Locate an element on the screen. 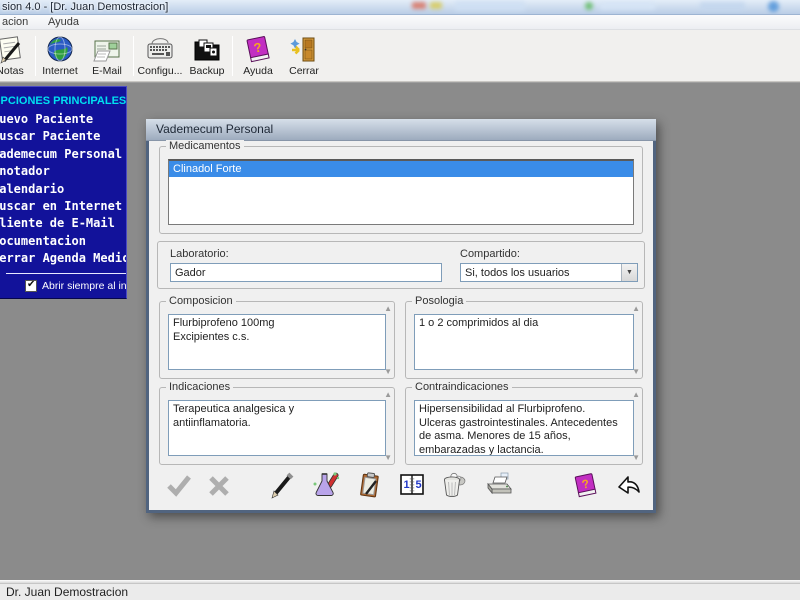  svg-text: 5 is located at coordinates (419, 485).